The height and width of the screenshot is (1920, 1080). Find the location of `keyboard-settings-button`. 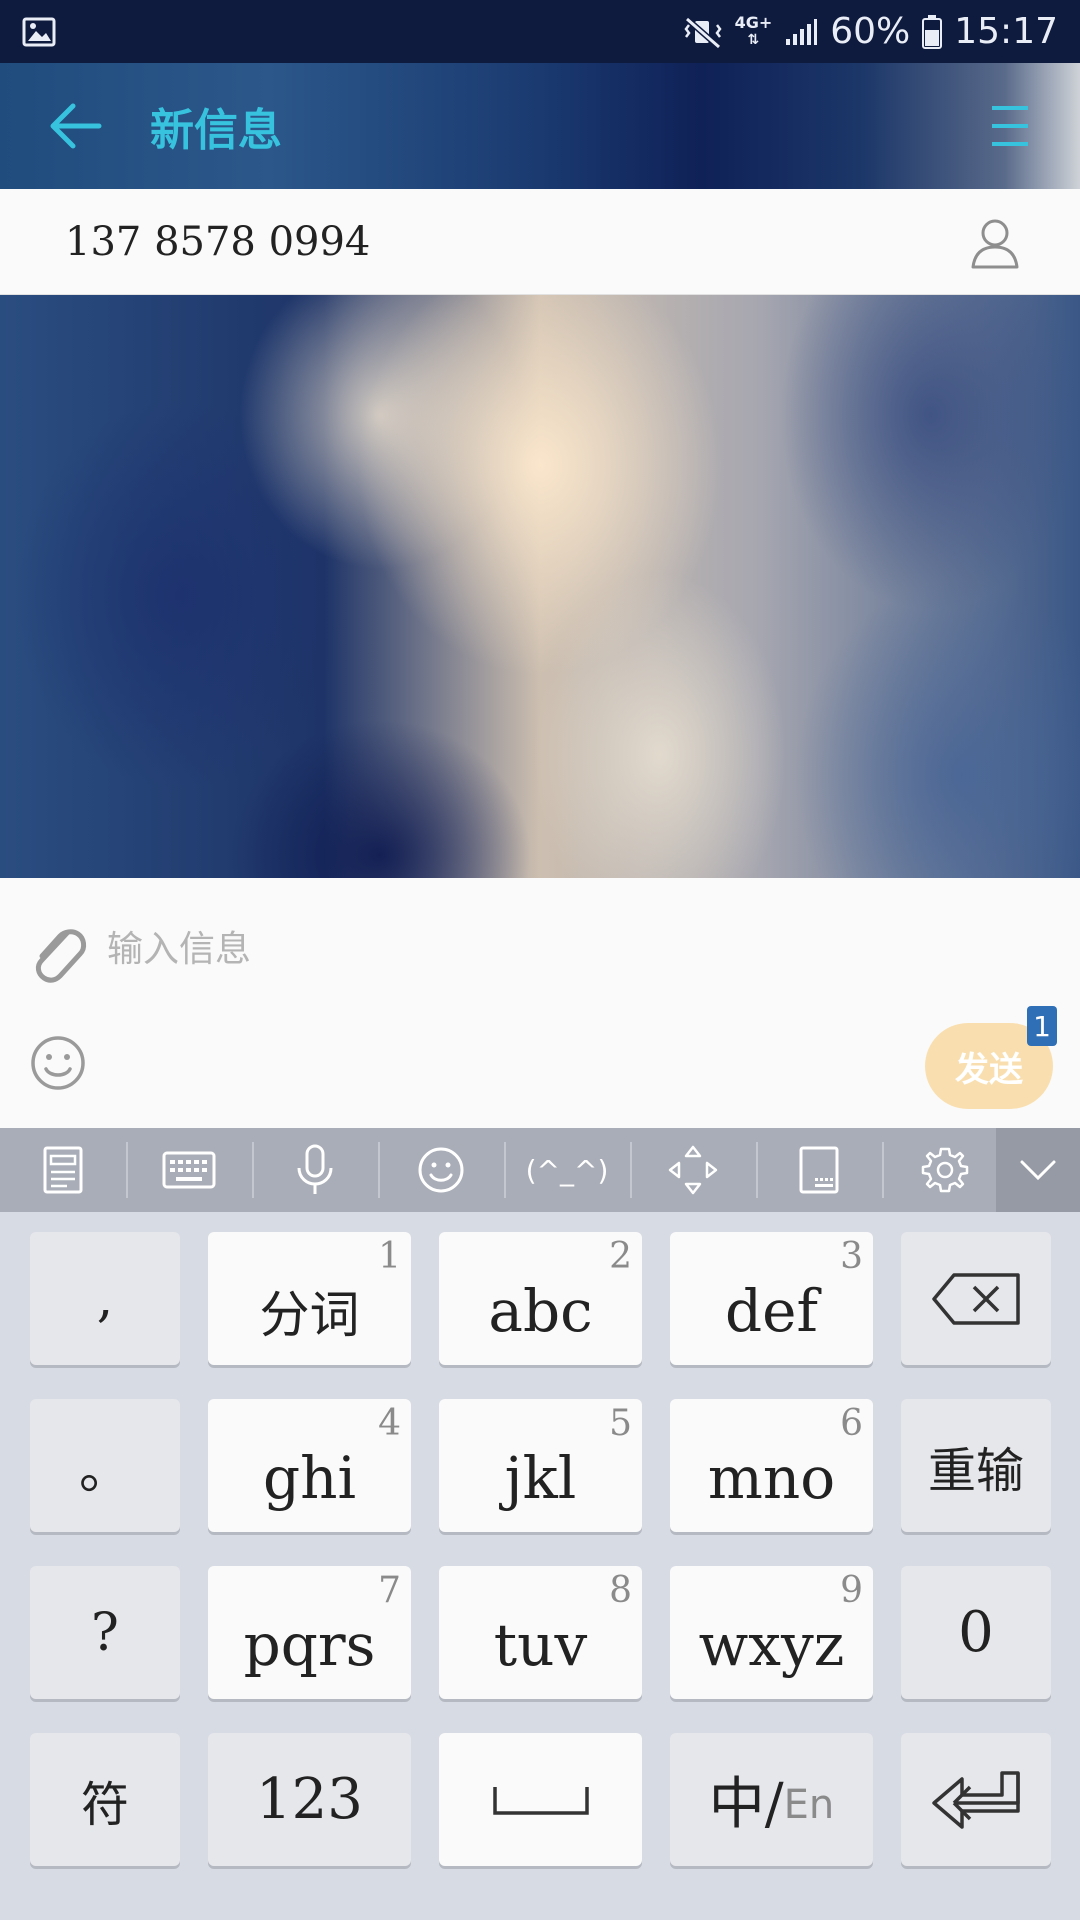

keyboard-settings-button is located at coordinates (945, 1170).